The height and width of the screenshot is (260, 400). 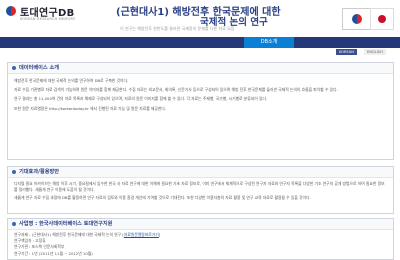 I want to click on logo-icon, so click(x=11, y=11).